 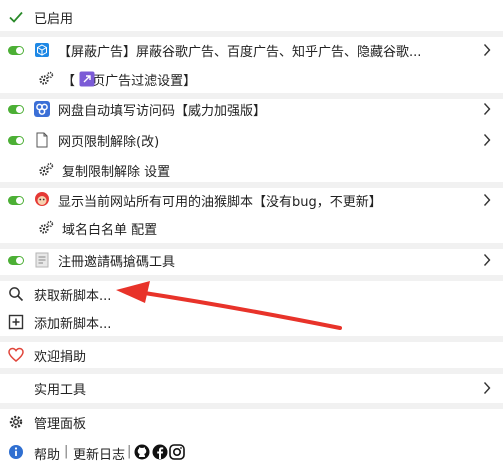 What do you see at coordinates (251, 452) in the screenshot?
I see `help-row: 帮助 | 更新日志 |` at bounding box center [251, 452].